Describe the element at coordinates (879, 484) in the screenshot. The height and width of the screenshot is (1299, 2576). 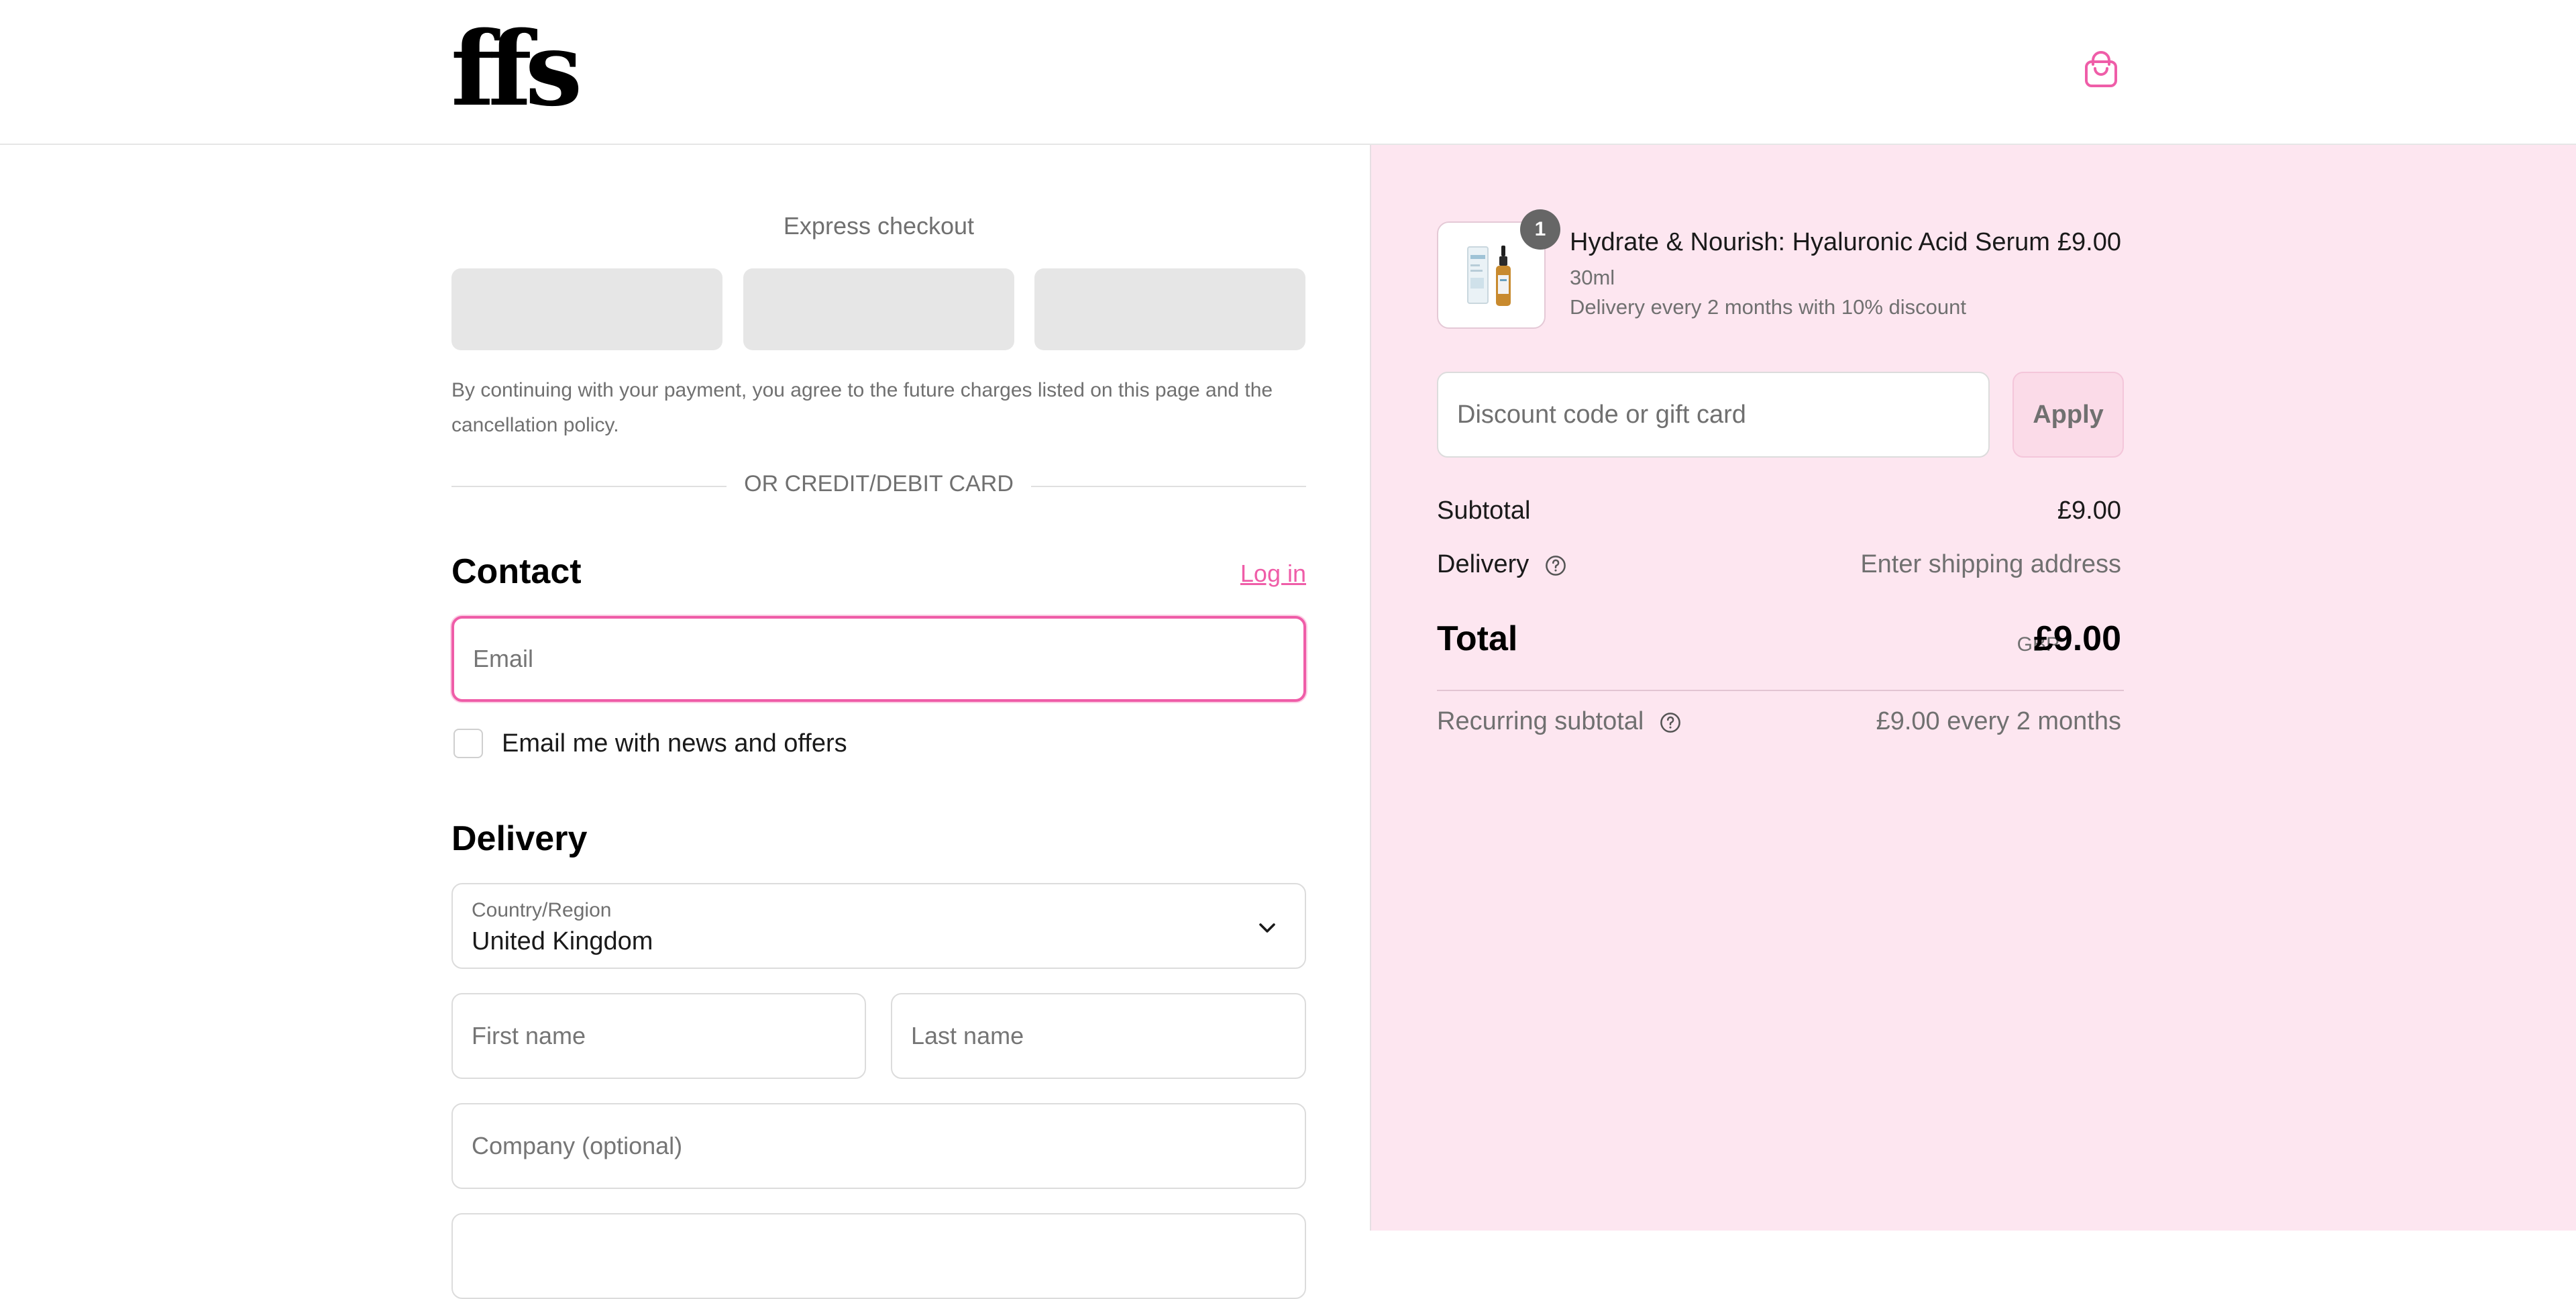
I see `payment-divider-label: OR CREDIT/DEBIT CARD` at that location.